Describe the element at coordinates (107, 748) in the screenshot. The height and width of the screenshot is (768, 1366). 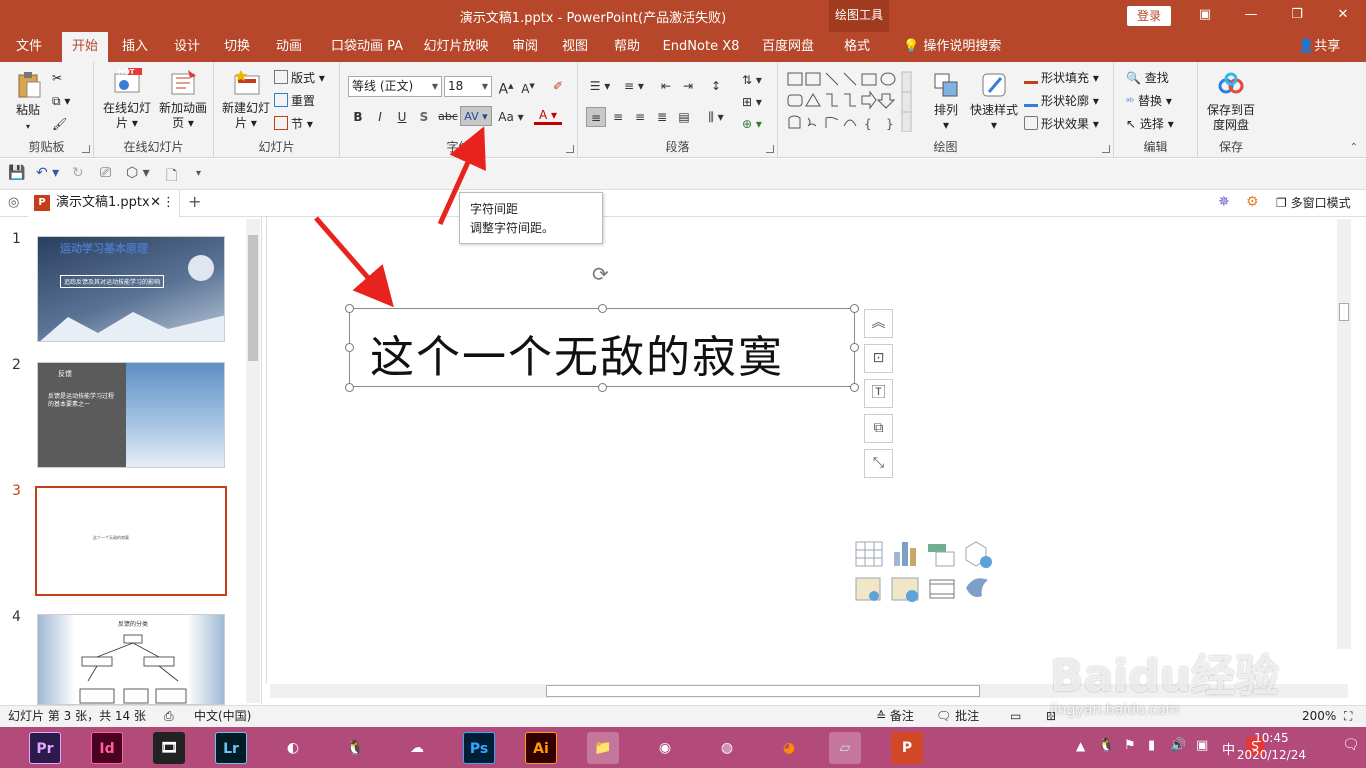
I see `indesign-icon: Id` at that location.